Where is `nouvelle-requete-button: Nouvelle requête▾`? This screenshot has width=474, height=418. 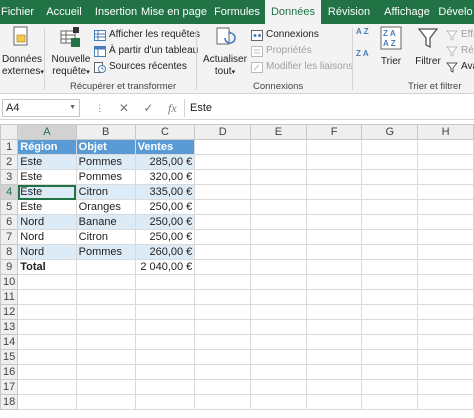 nouvelle-requete-button: Nouvelle requête▾ is located at coordinates (71, 52).